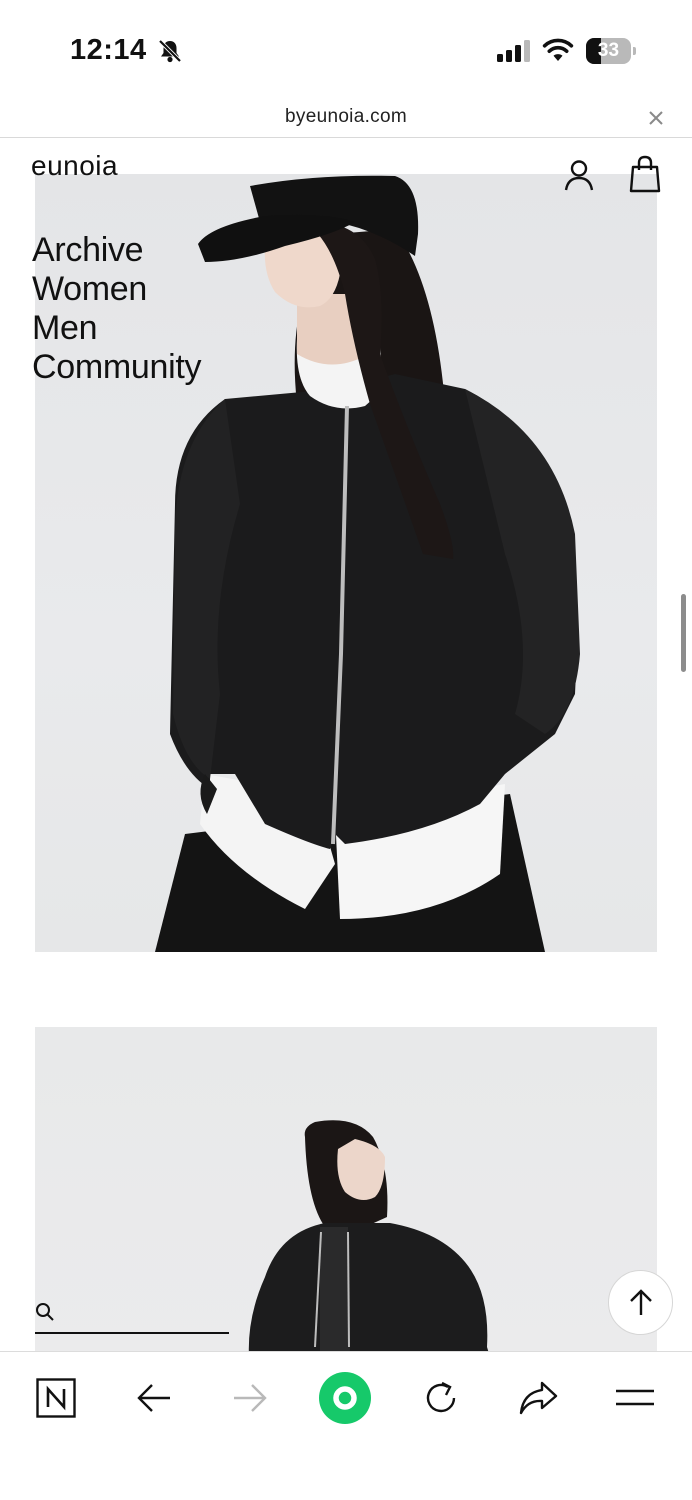 This screenshot has height=1500, width=692. I want to click on arrow-up-icon, so click(641, 1302).